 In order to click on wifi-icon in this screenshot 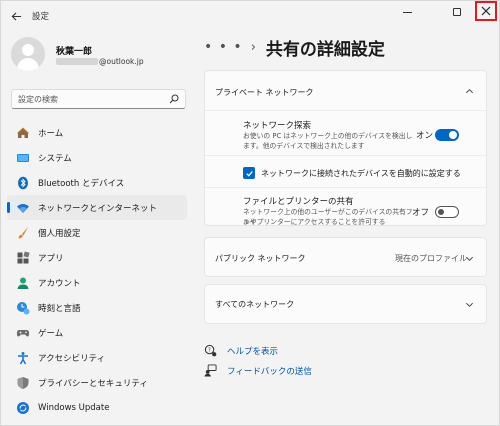, I will do `click(23, 208)`.